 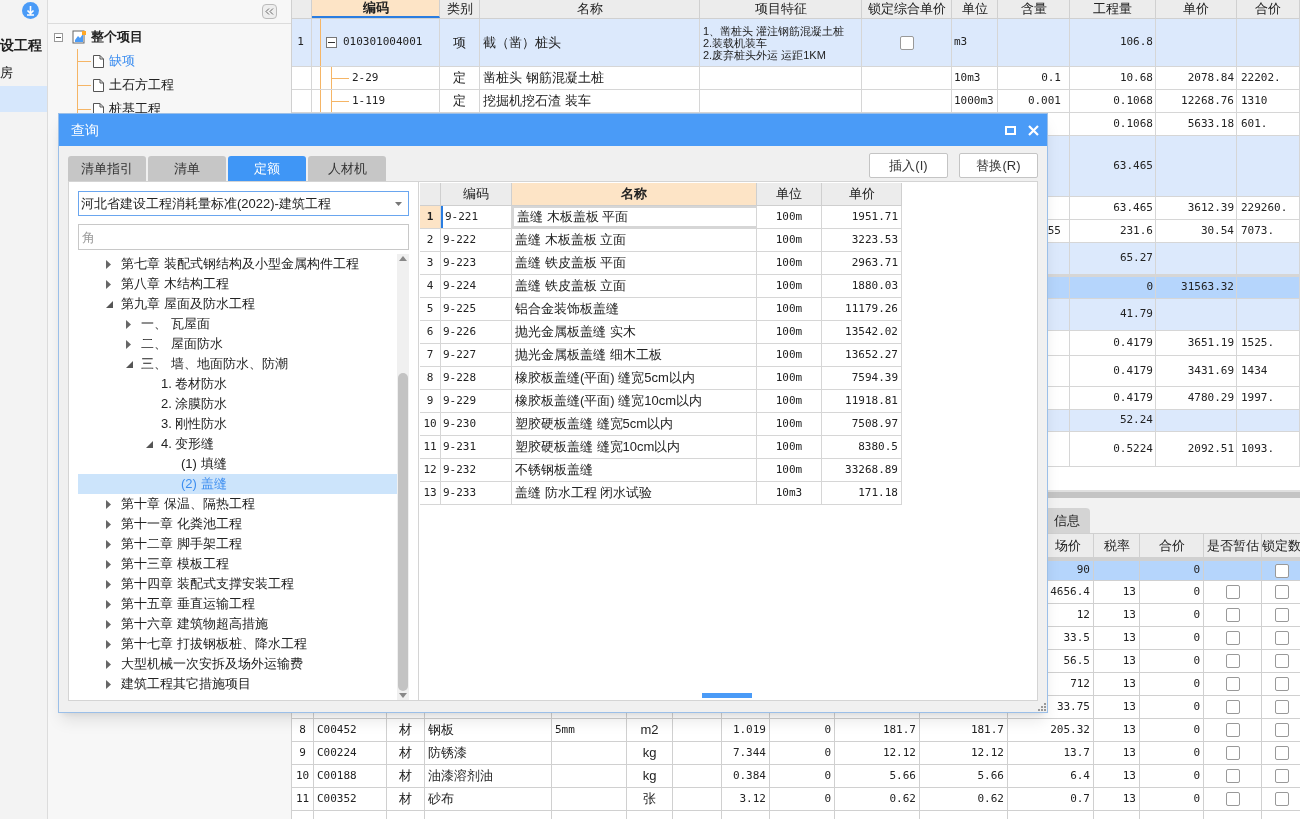 I want to click on tree-item: 1. 卷材防水, so click(x=237, y=384).